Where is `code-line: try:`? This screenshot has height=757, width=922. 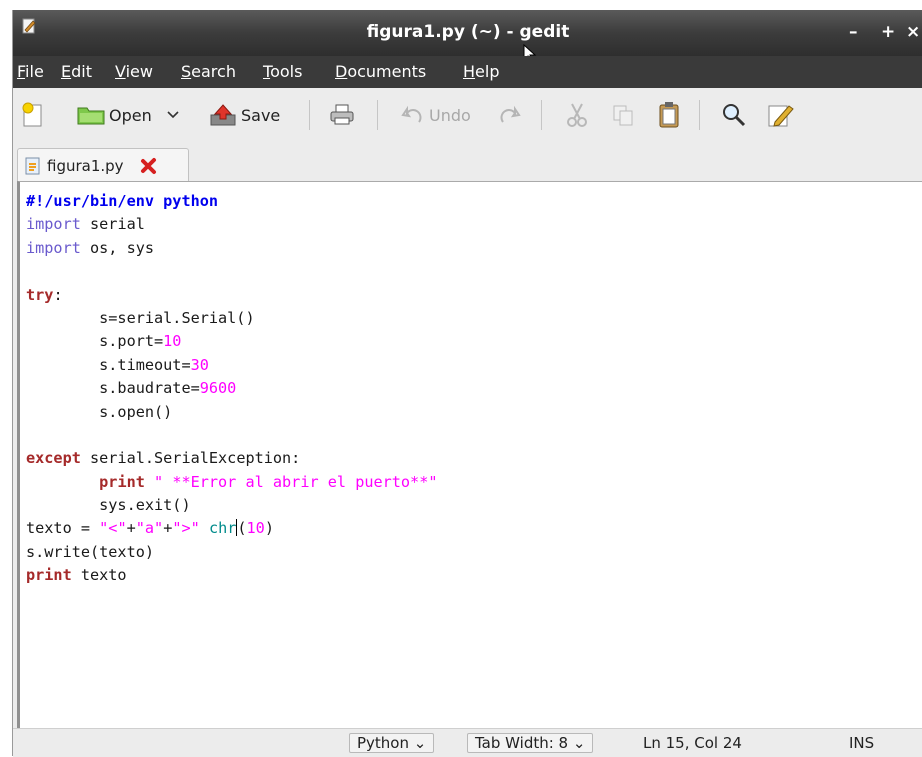
code-line: try: is located at coordinates (231, 295).